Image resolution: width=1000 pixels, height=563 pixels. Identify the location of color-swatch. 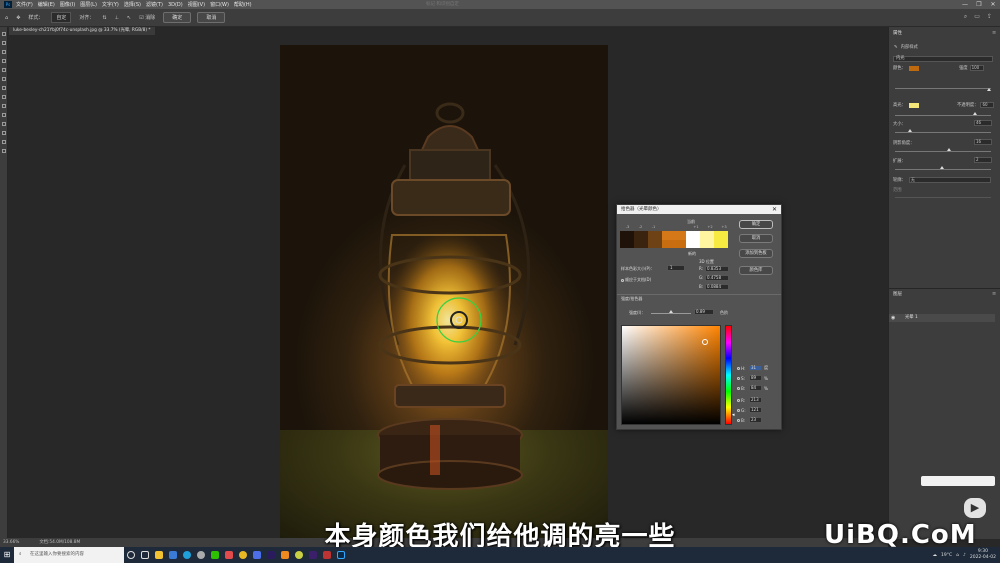
(913, 68).